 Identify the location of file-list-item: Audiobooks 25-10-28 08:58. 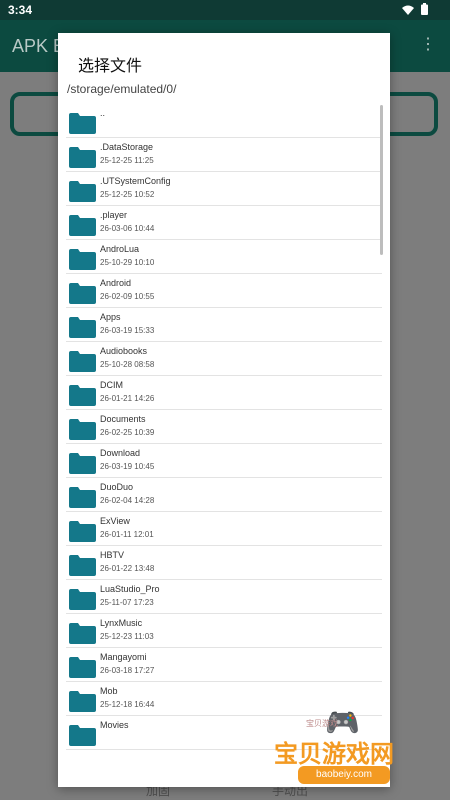
(224, 359).